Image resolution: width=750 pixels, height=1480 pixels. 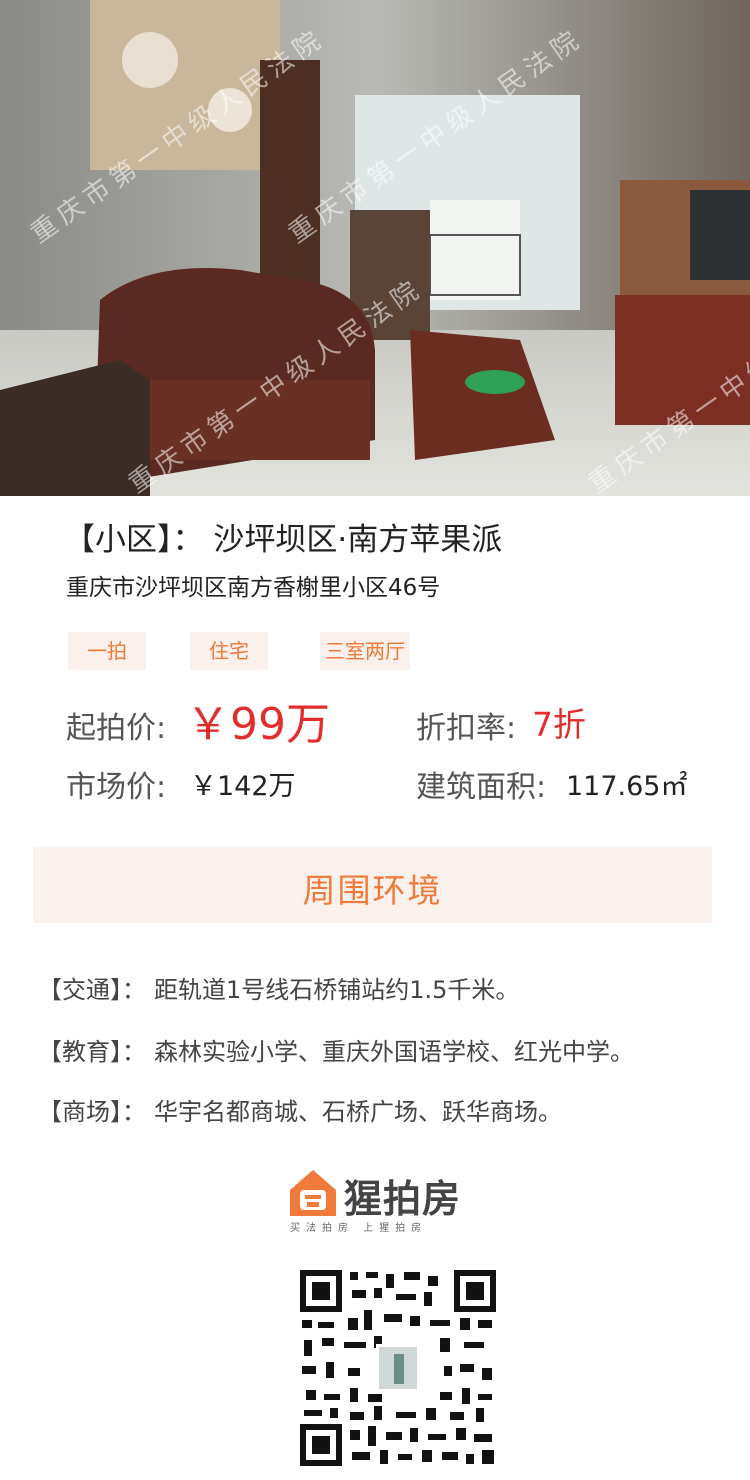 I want to click on qr-code, so click(x=398, y=1368).